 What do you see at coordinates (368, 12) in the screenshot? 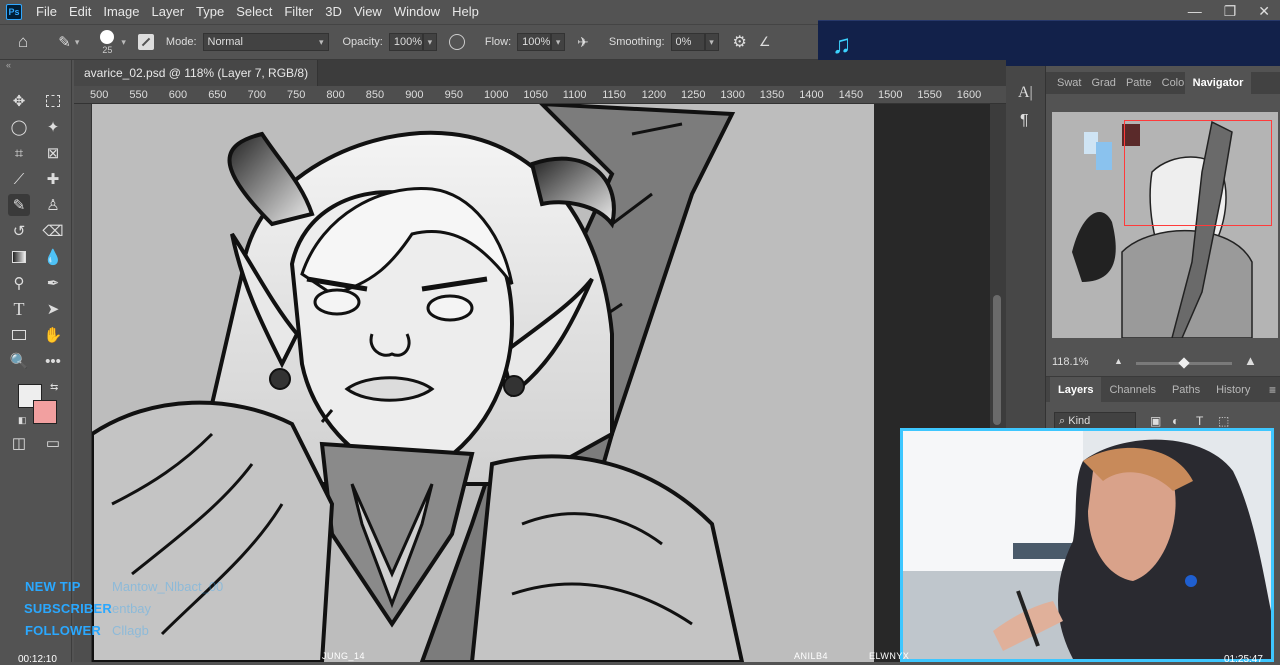
I see `menu-view: View` at bounding box center [368, 12].